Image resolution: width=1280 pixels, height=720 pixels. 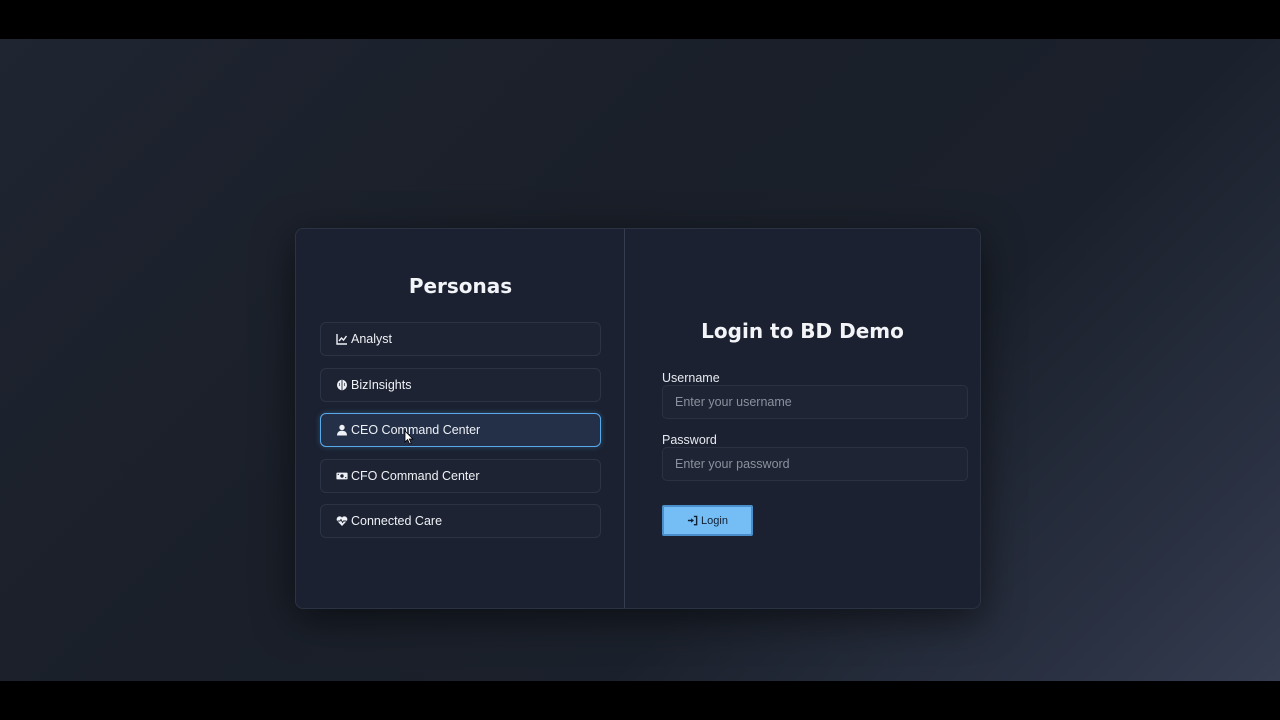 I want to click on persona-label: Analyst, so click(x=371, y=339).